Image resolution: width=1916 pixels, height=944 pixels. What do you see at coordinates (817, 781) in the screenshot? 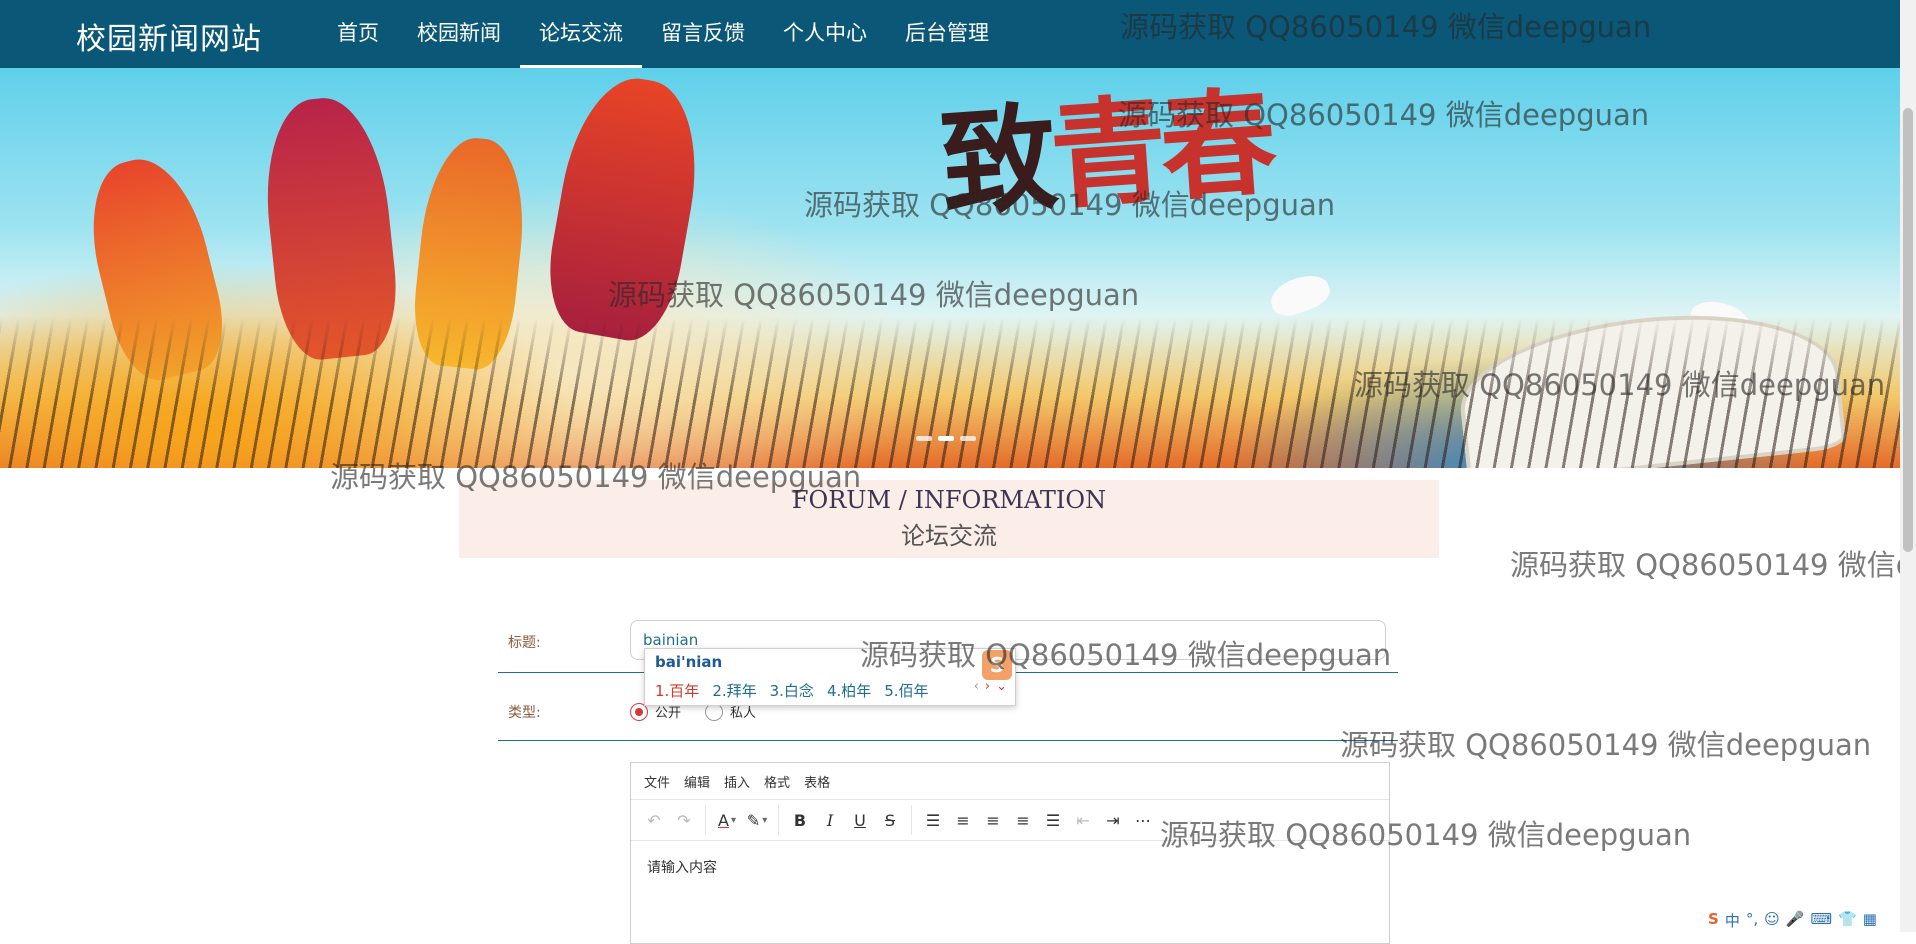
I see `editor-menu-table: 表格` at bounding box center [817, 781].